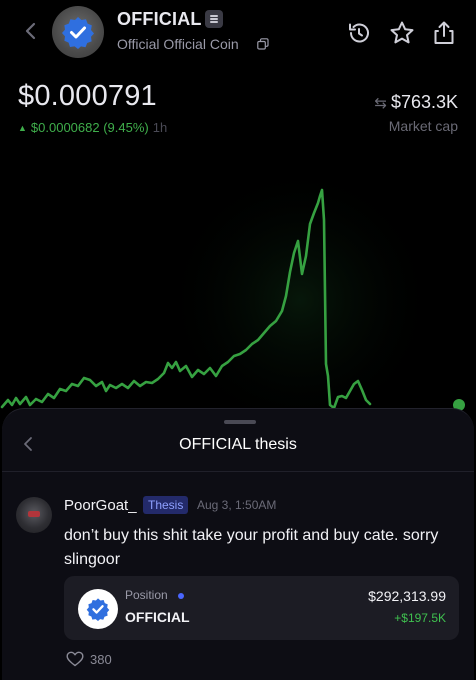  What do you see at coordinates (240, 422) in the screenshot?
I see `sheet-grabber` at bounding box center [240, 422].